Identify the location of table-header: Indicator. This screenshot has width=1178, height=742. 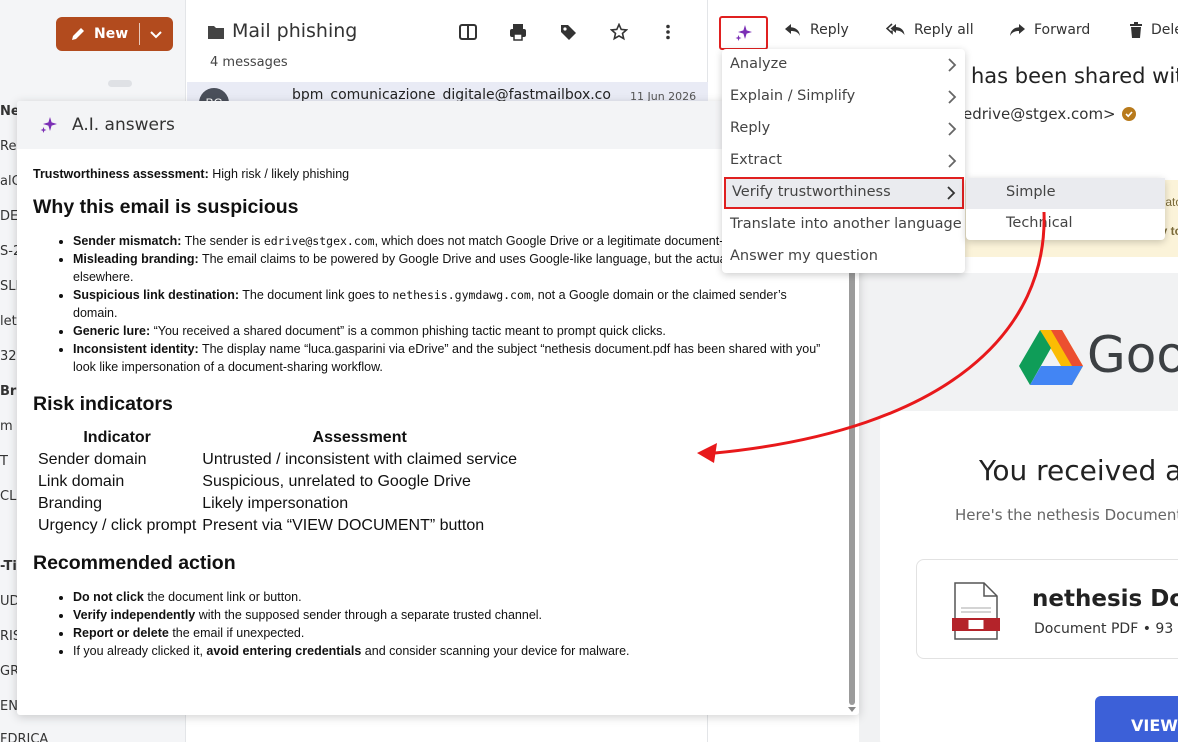
(117, 437).